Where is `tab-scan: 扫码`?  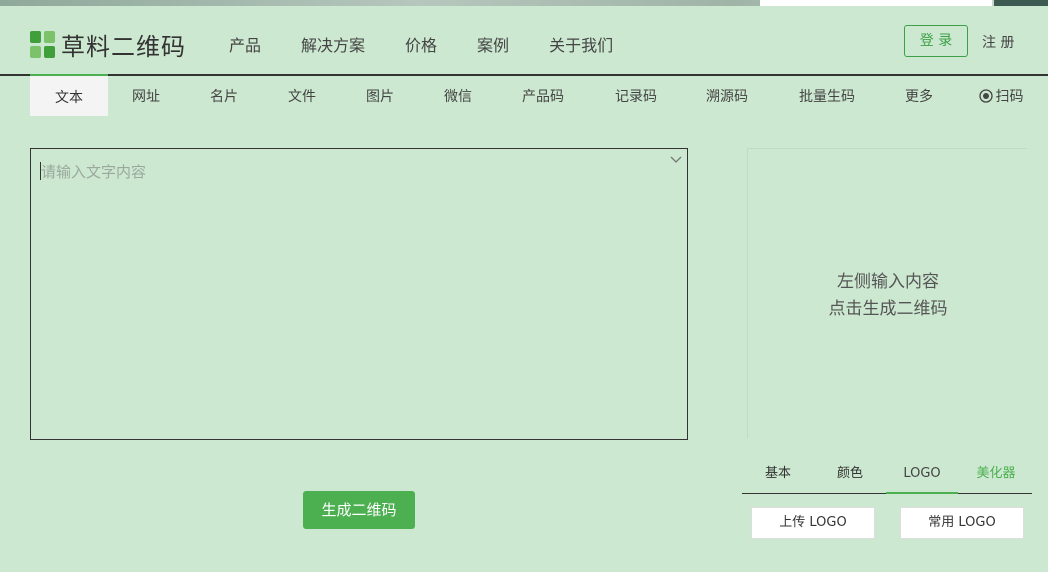
tab-scan: 扫码 is located at coordinates (1001, 95).